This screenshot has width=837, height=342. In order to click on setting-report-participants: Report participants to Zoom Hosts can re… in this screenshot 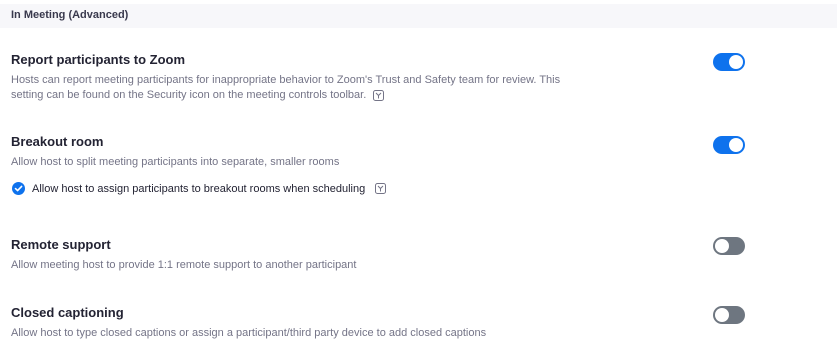, I will do `click(311, 77)`.